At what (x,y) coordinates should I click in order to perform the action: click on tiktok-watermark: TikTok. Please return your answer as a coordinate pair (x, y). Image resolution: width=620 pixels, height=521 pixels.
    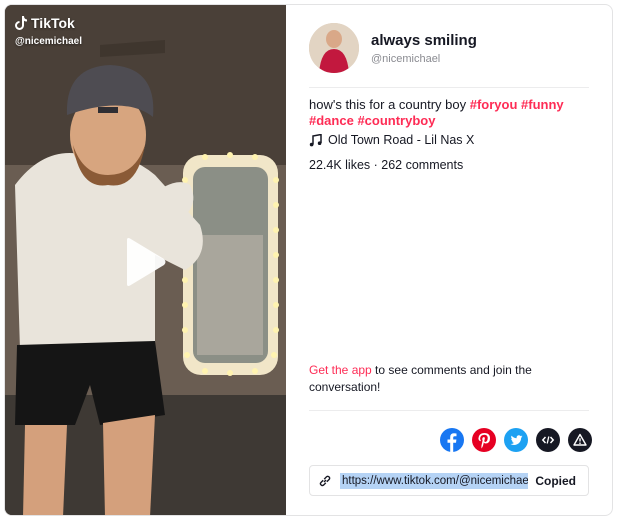
    Looking at the image, I should click on (45, 23).